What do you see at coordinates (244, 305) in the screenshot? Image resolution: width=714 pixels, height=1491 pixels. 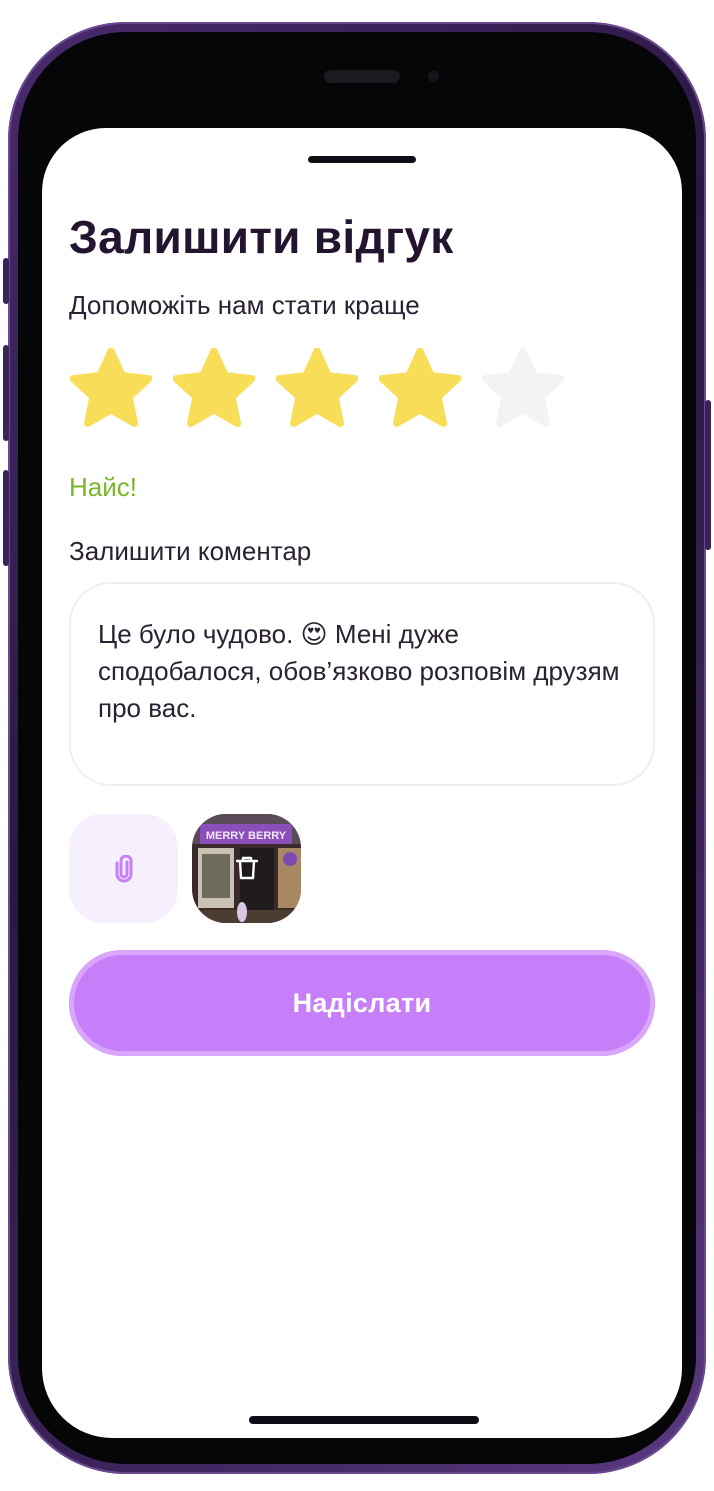 I see `page-subtitle: Допоможіть нам стати краще` at bounding box center [244, 305].